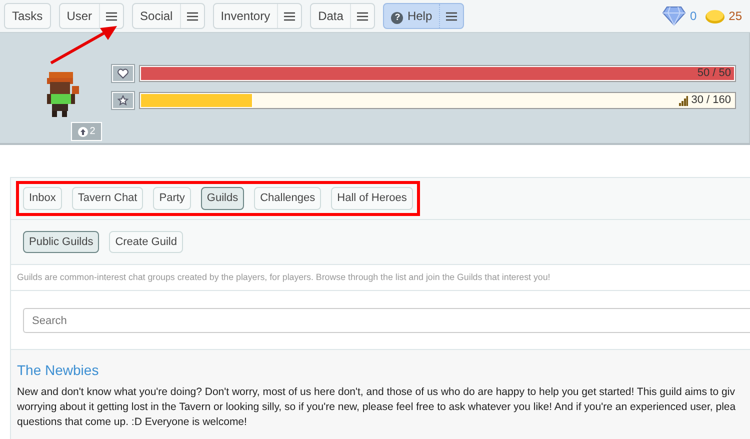 This screenshot has height=439, width=750. What do you see at coordinates (714, 74) in the screenshot?
I see `bar-reading: 50 / 50` at bounding box center [714, 74].